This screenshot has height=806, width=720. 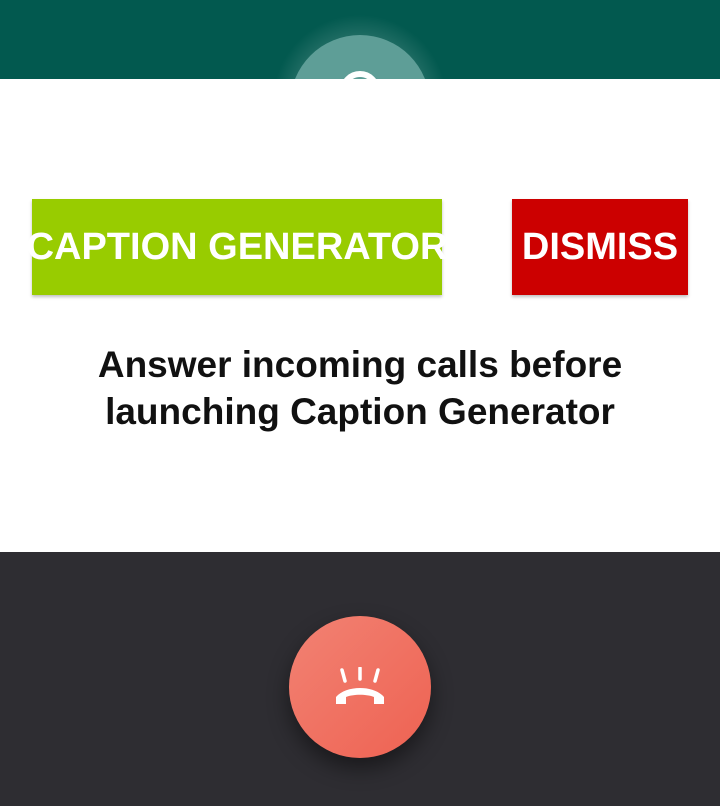 What do you see at coordinates (360, 39) in the screenshot?
I see `caller-header` at bounding box center [360, 39].